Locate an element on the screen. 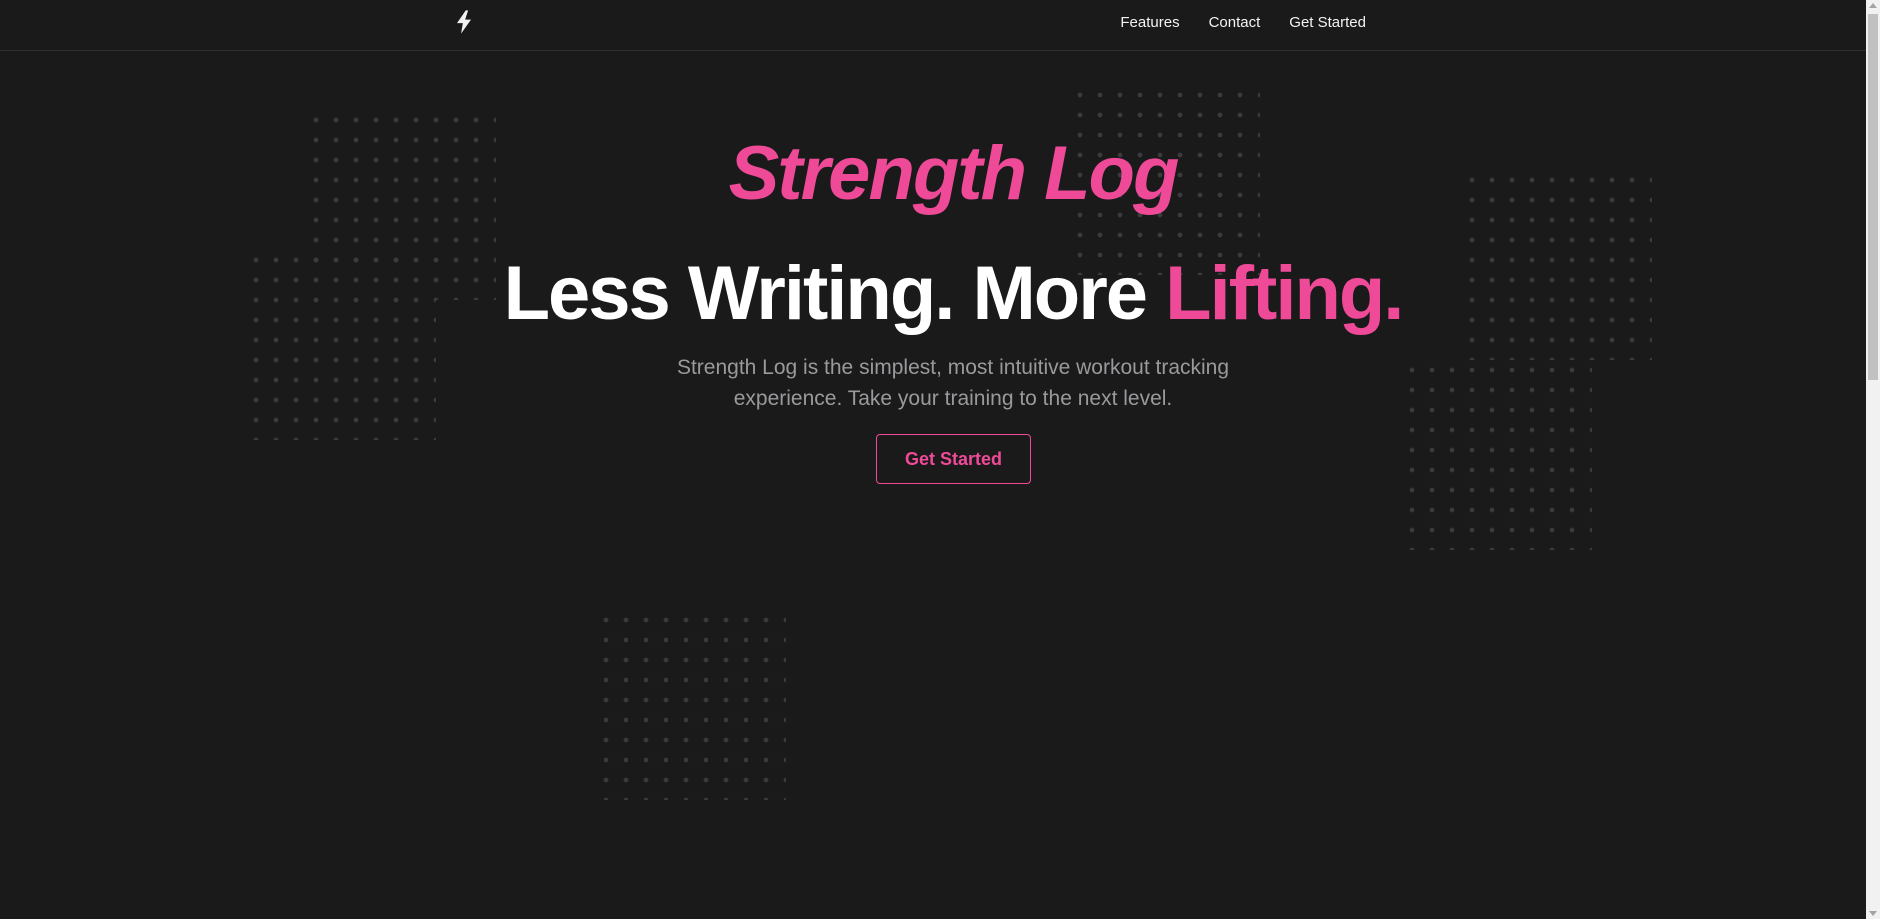 This screenshot has height=919, width=1880. headline-accent: Lifting. is located at coordinates (1284, 293).